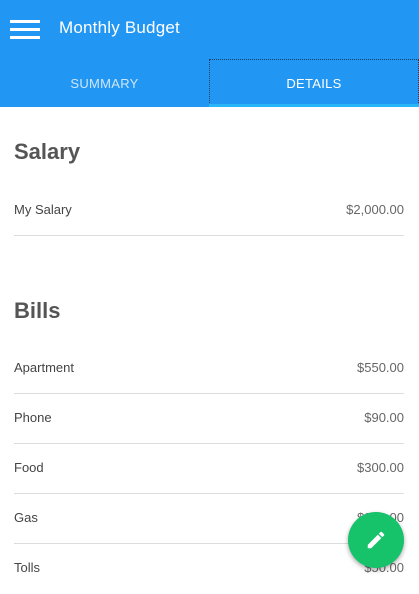  What do you see at coordinates (25, 30) in the screenshot?
I see `hamburger-menu-icon` at bounding box center [25, 30].